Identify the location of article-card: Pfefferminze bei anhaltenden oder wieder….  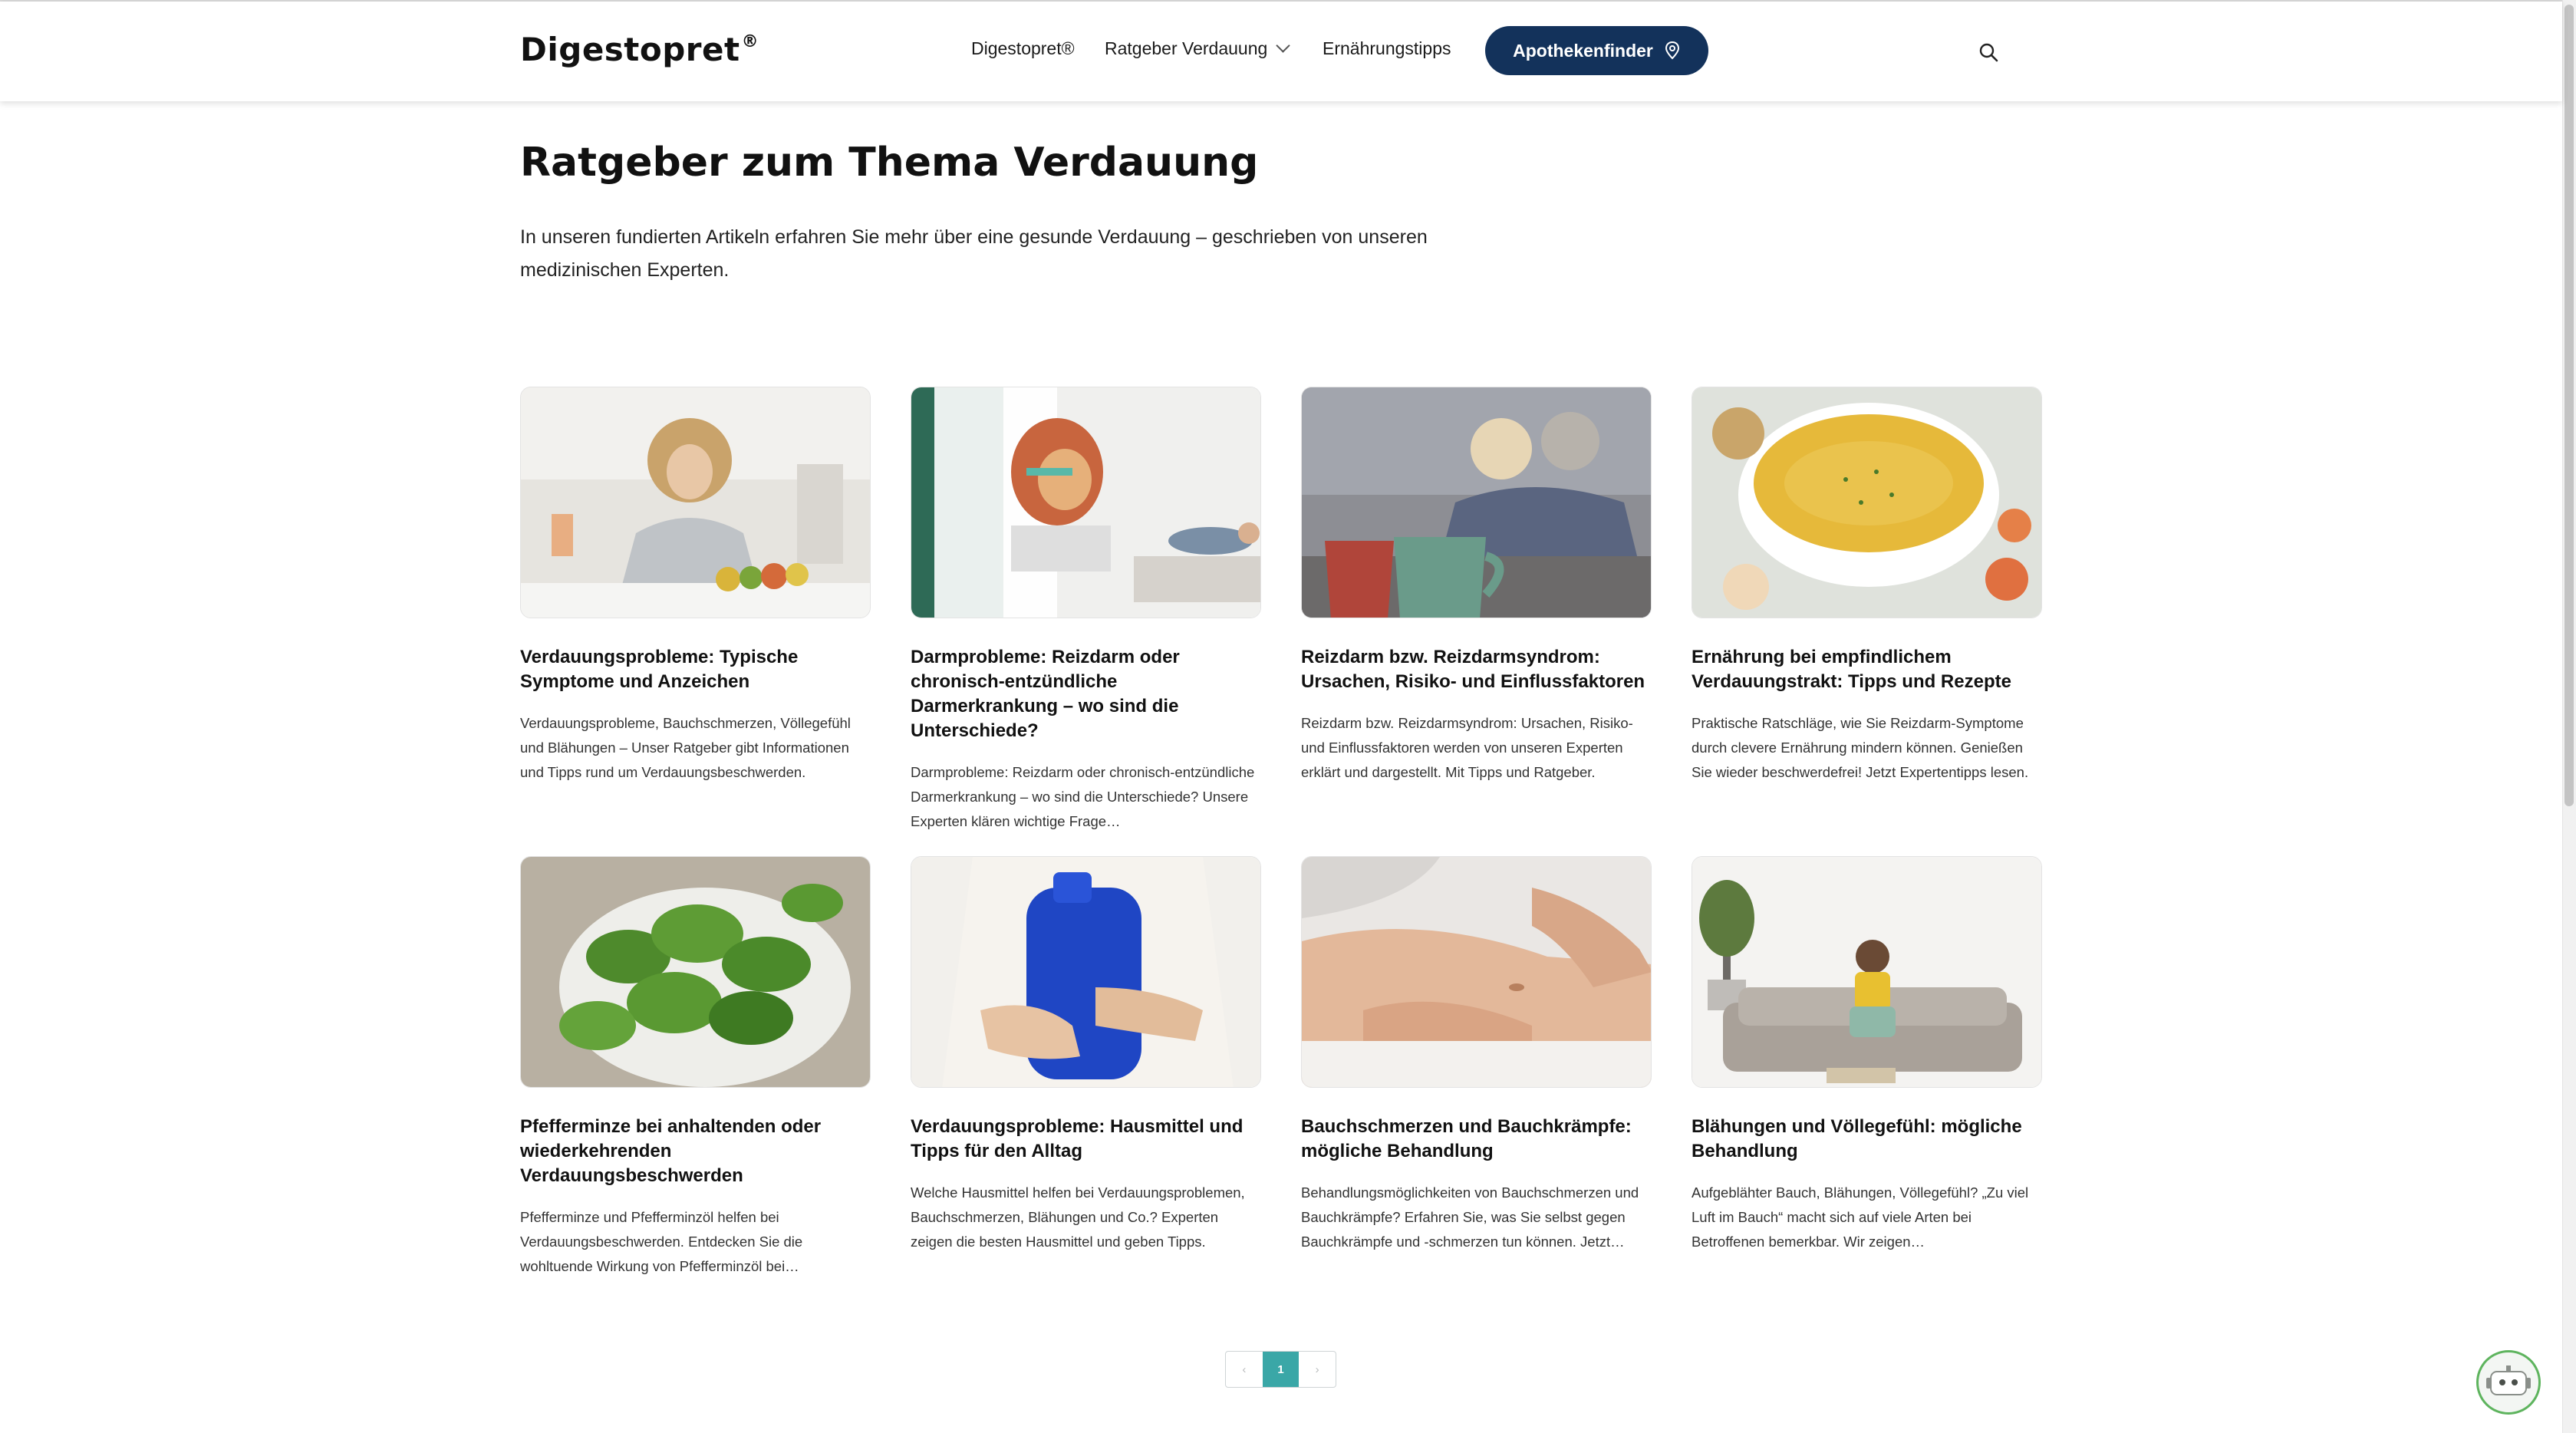
(695, 1067).